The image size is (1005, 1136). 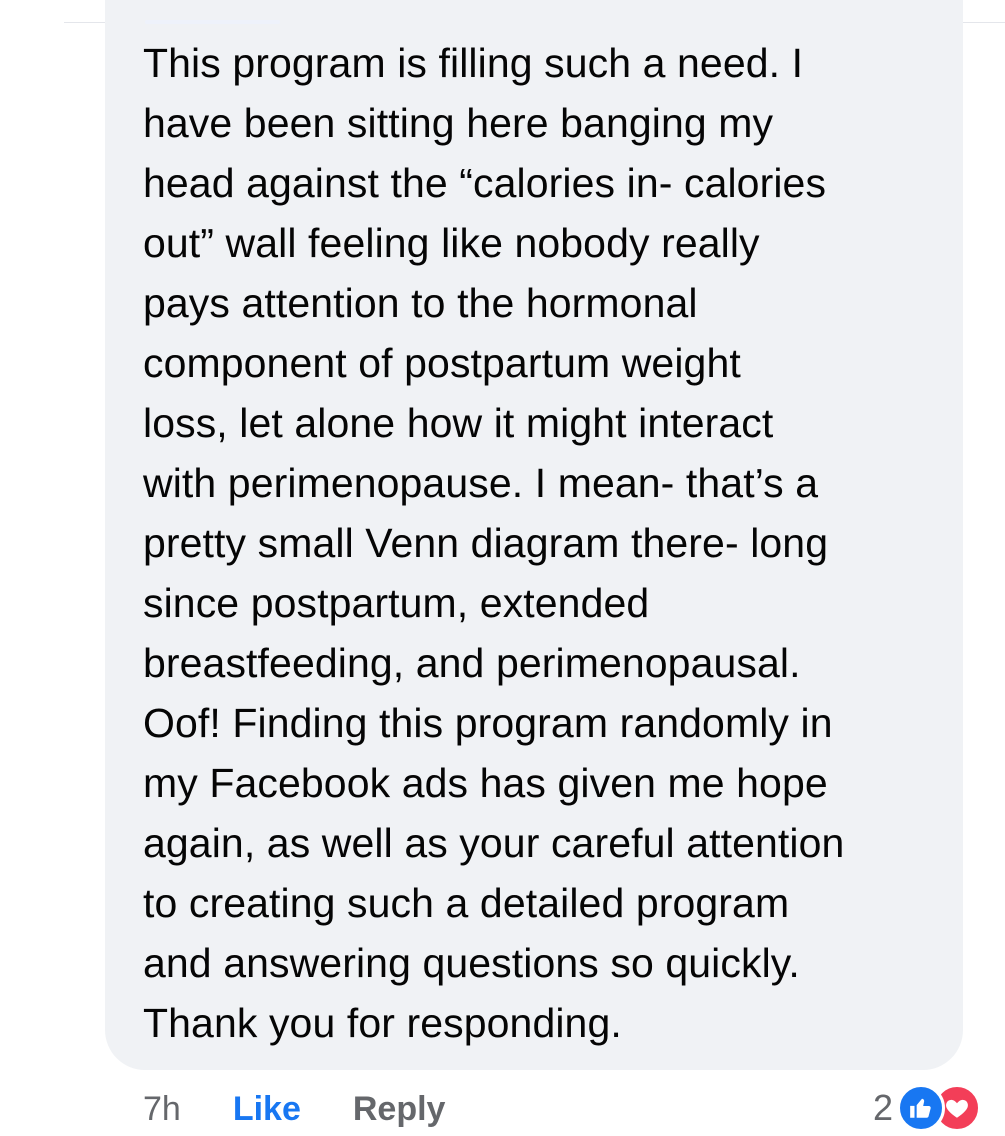 I want to click on like-button: Like, so click(x=267, y=1109).